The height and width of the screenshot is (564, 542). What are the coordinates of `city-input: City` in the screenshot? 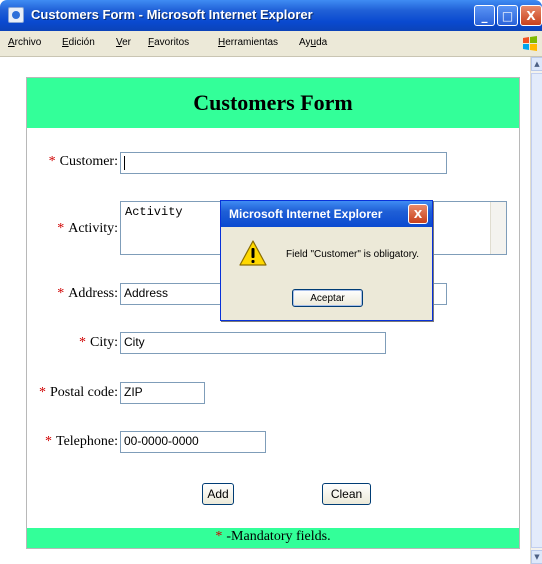 It's located at (253, 343).